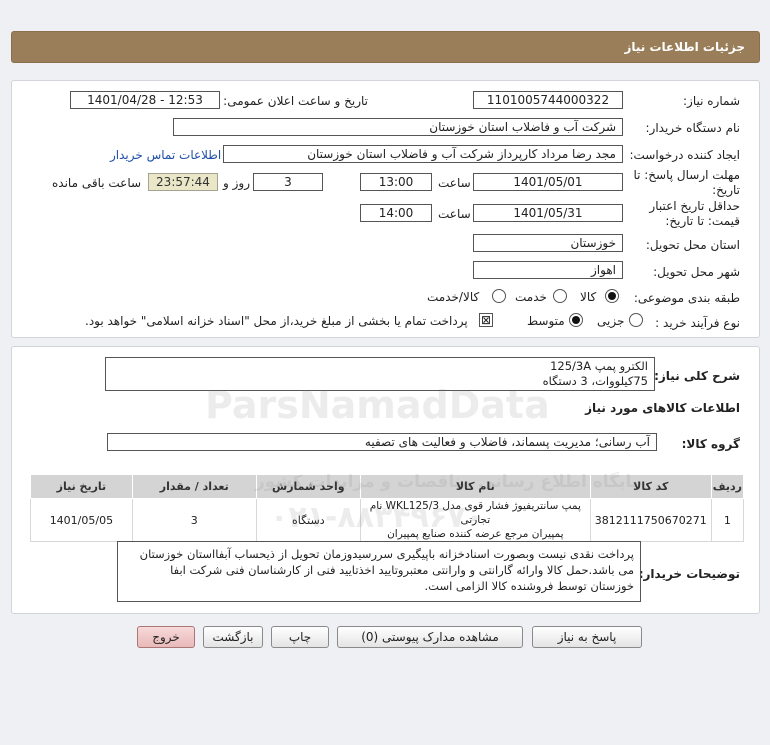 Image resolution: width=770 pixels, height=745 pixels. What do you see at coordinates (711, 101) in the screenshot?
I see `need-number-label: شماره نیاز:` at bounding box center [711, 101].